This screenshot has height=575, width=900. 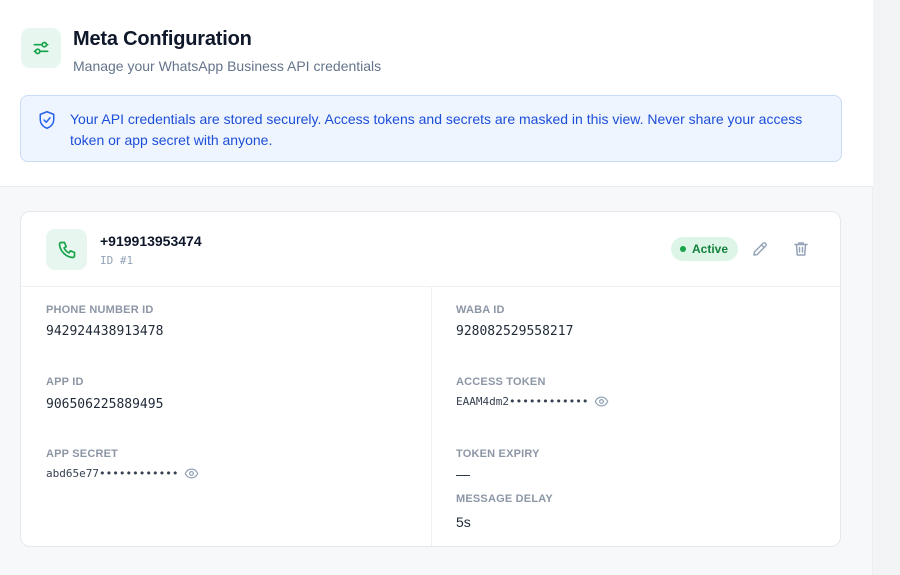 What do you see at coordinates (501, 382) in the screenshot?
I see `access-token-label: ACCESS TOKEN` at bounding box center [501, 382].